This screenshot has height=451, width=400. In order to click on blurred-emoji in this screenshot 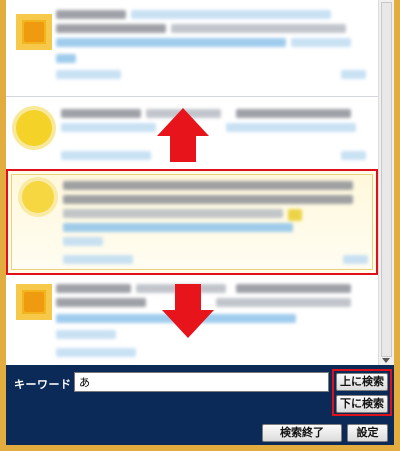, I will do `click(295, 215)`.